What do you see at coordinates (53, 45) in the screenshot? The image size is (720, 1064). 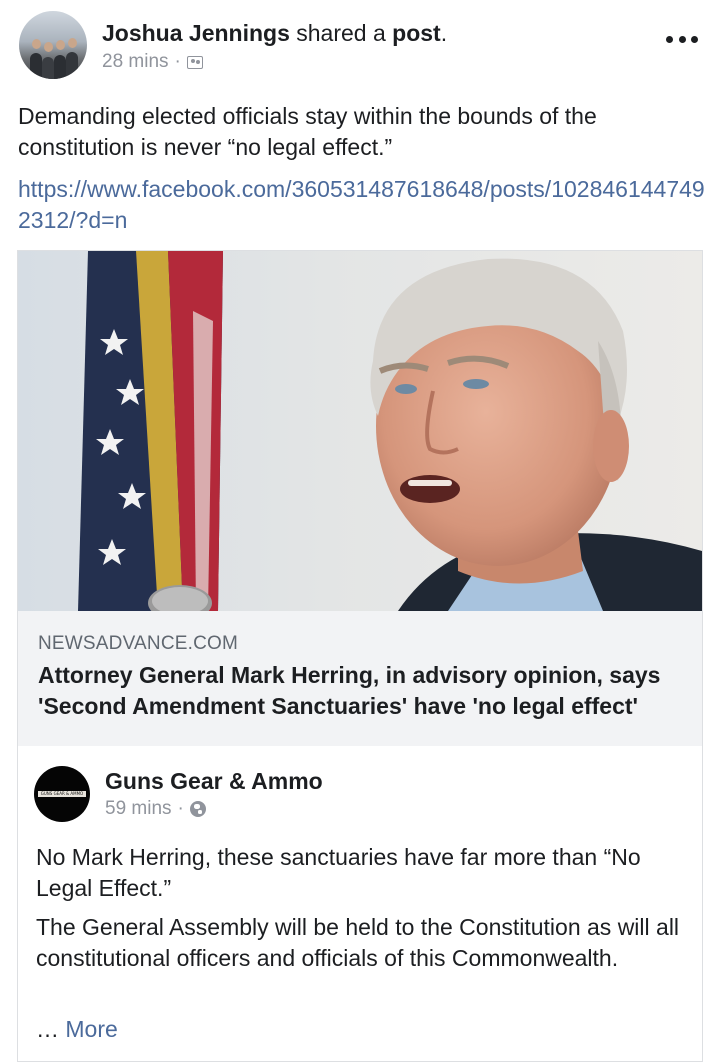 I see `author-avatar` at bounding box center [53, 45].